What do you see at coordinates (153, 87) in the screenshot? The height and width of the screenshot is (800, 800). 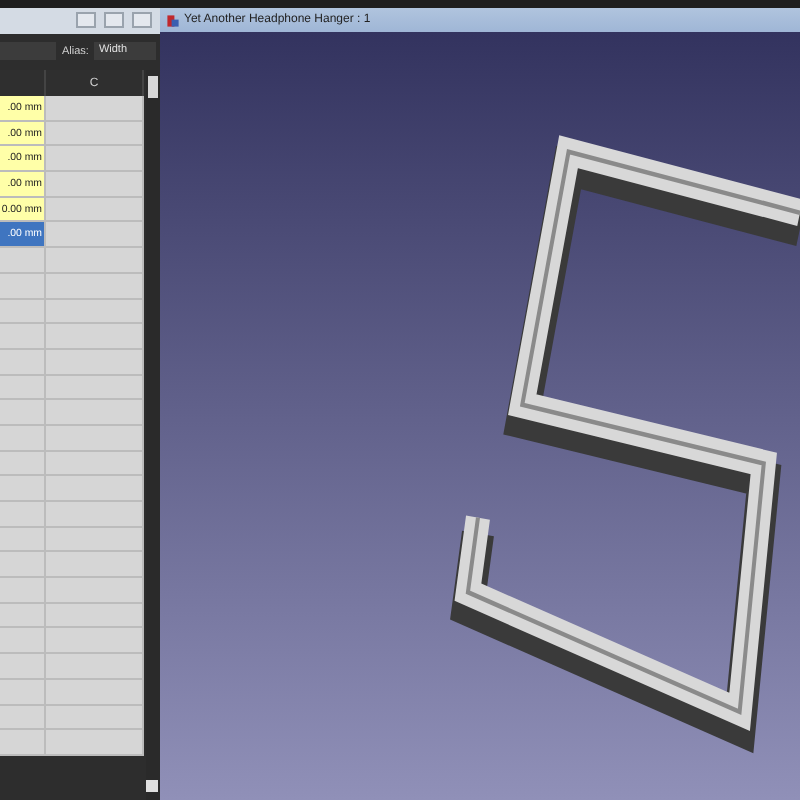 I see `scroll-thumb` at bounding box center [153, 87].